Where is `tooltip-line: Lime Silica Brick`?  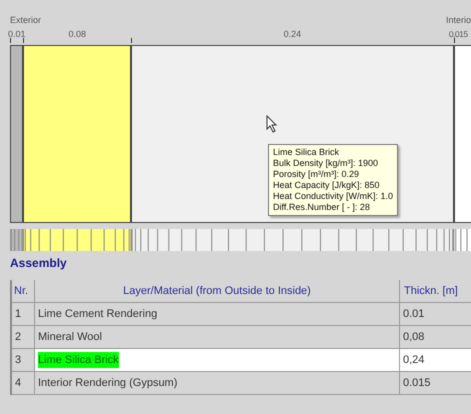
tooltip-line: Lime Silica Brick is located at coordinates (306, 152).